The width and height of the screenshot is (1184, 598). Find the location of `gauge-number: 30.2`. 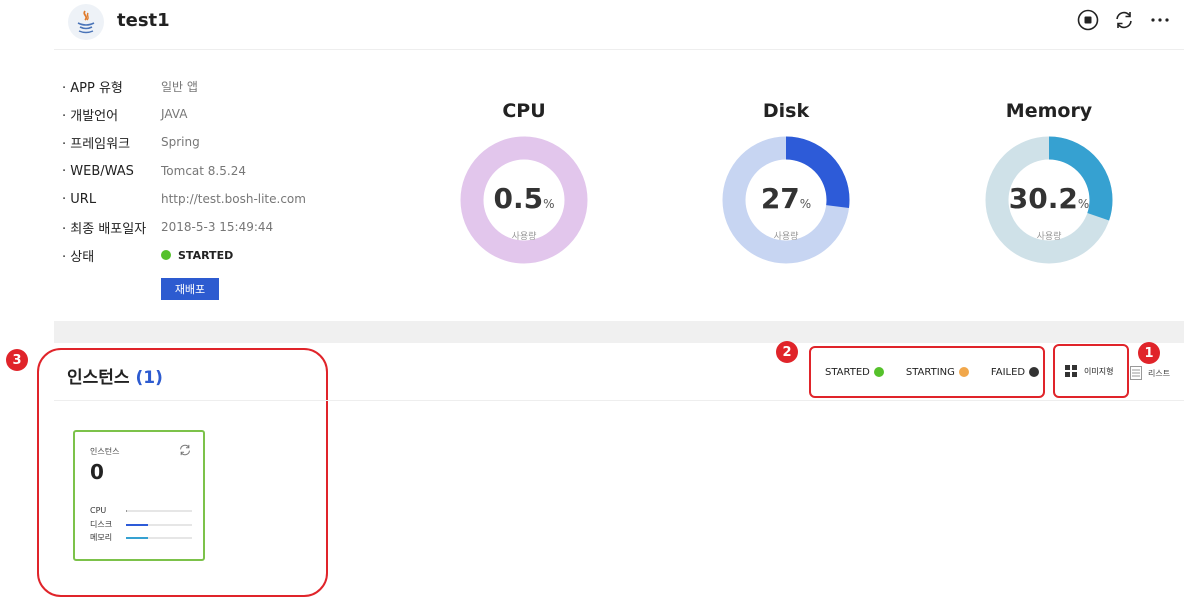

gauge-number: 30.2 is located at coordinates (1043, 198).